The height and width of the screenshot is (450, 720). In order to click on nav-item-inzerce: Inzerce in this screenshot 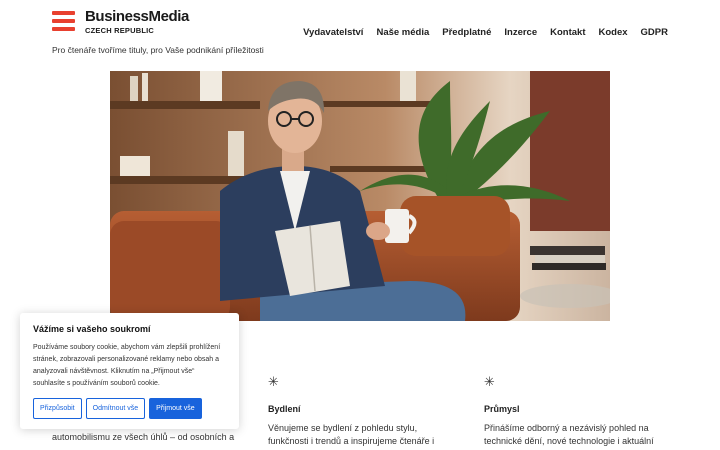, I will do `click(520, 32)`.